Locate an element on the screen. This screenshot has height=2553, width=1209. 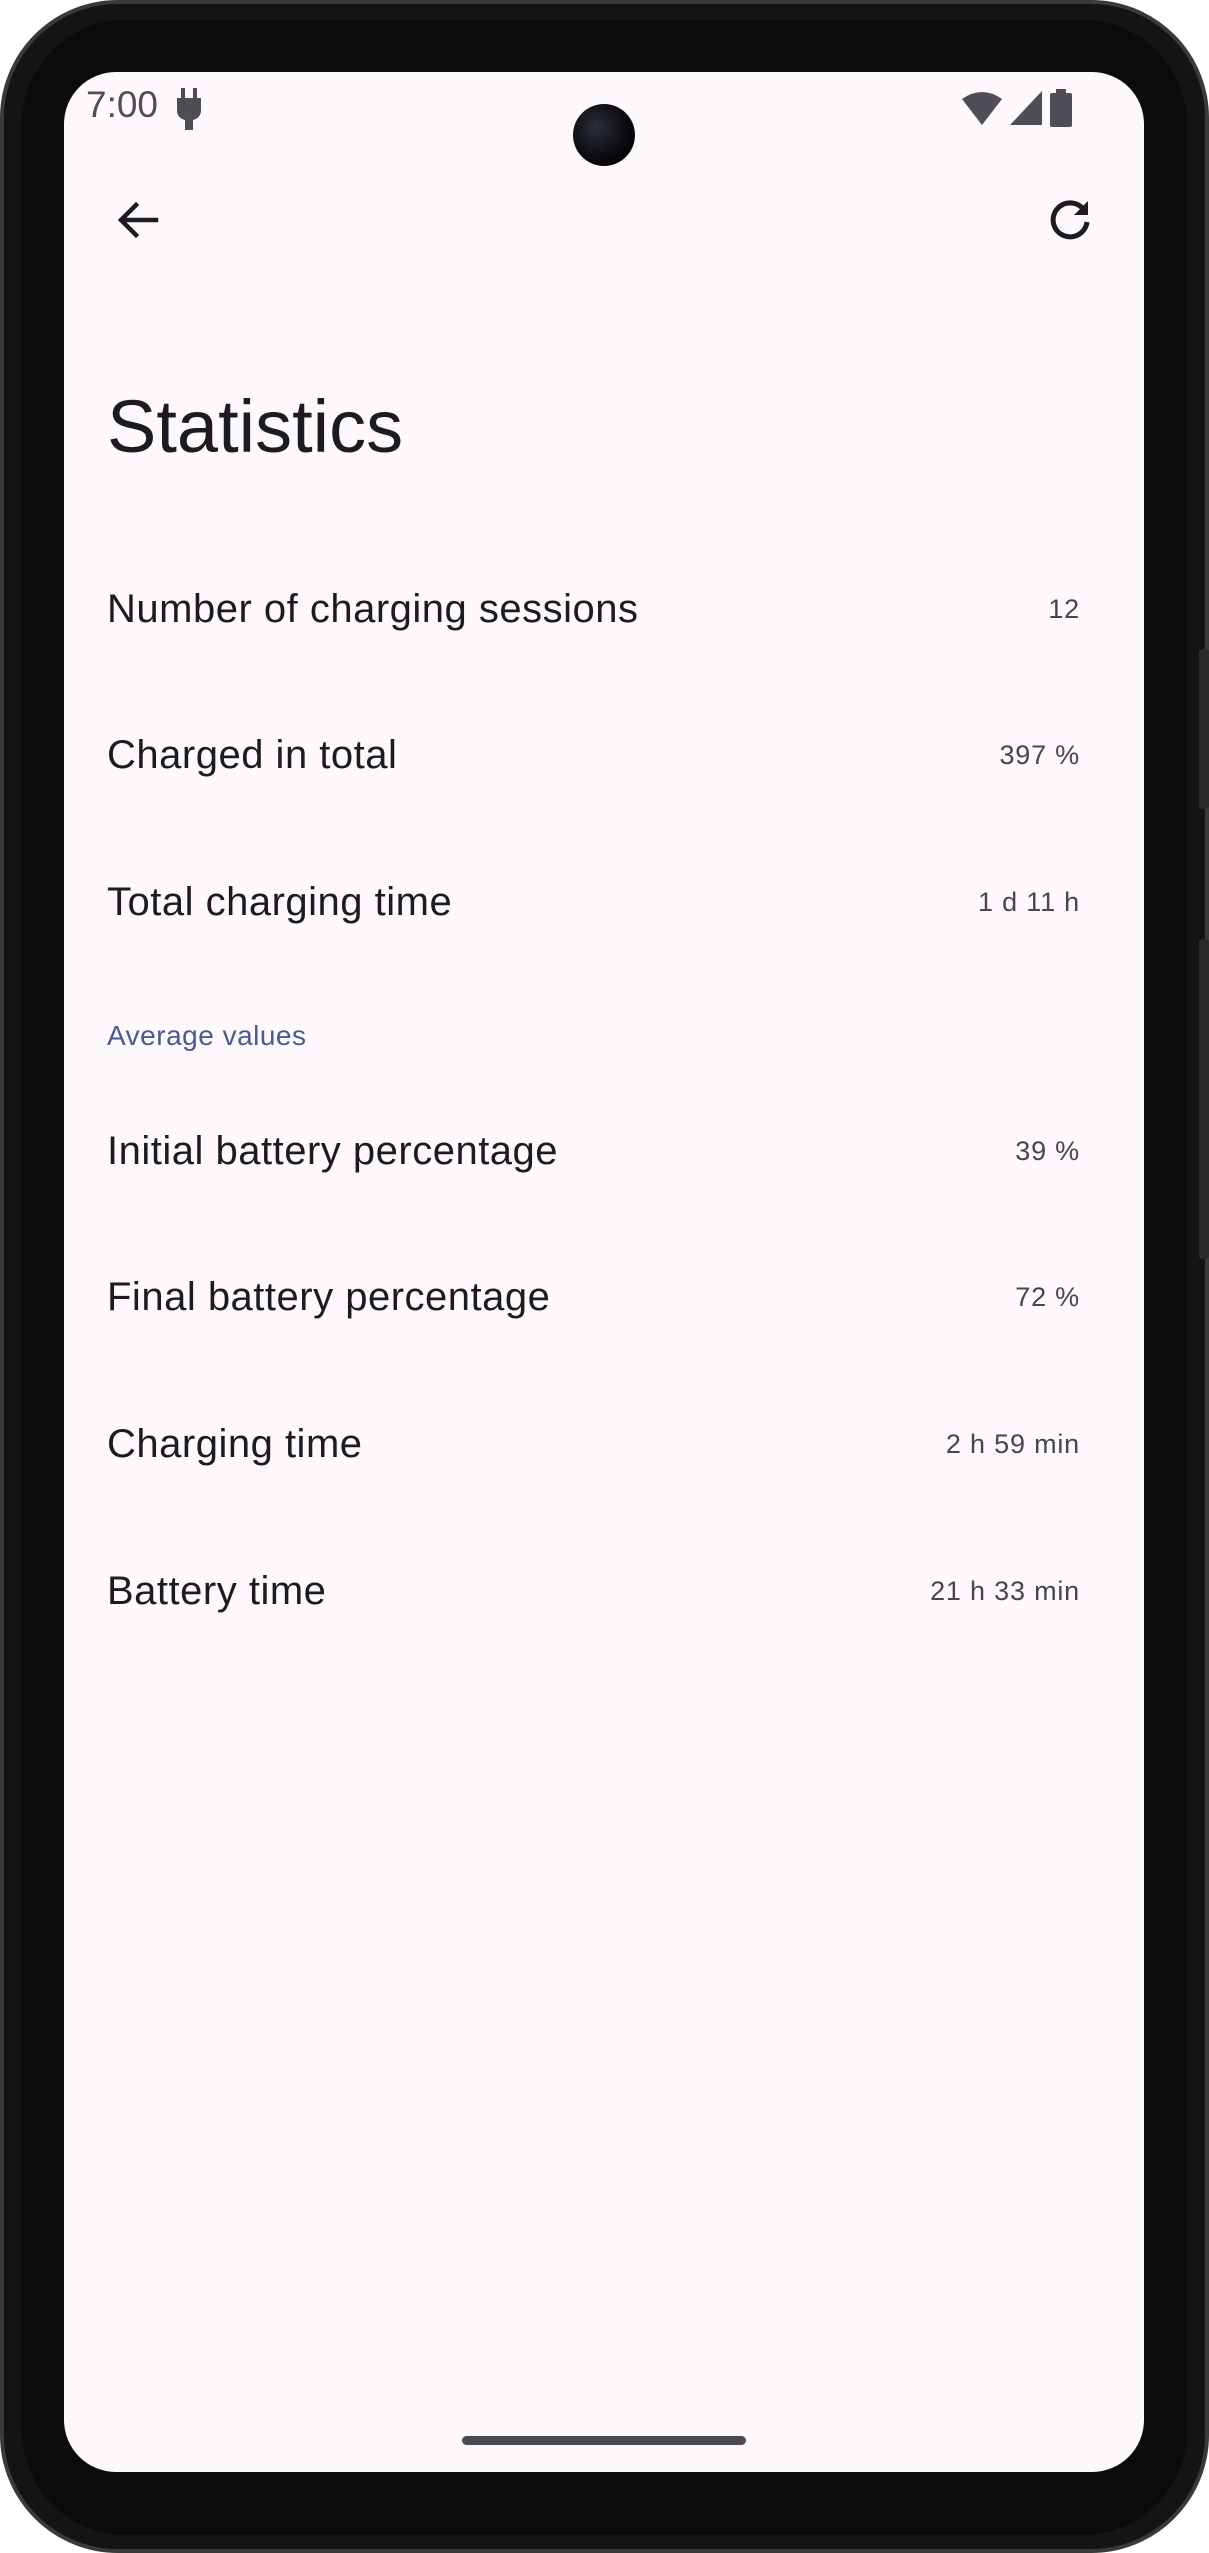
stat-row-charging-sessions: Number of charging sessions 12 is located at coordinates (604, 609).